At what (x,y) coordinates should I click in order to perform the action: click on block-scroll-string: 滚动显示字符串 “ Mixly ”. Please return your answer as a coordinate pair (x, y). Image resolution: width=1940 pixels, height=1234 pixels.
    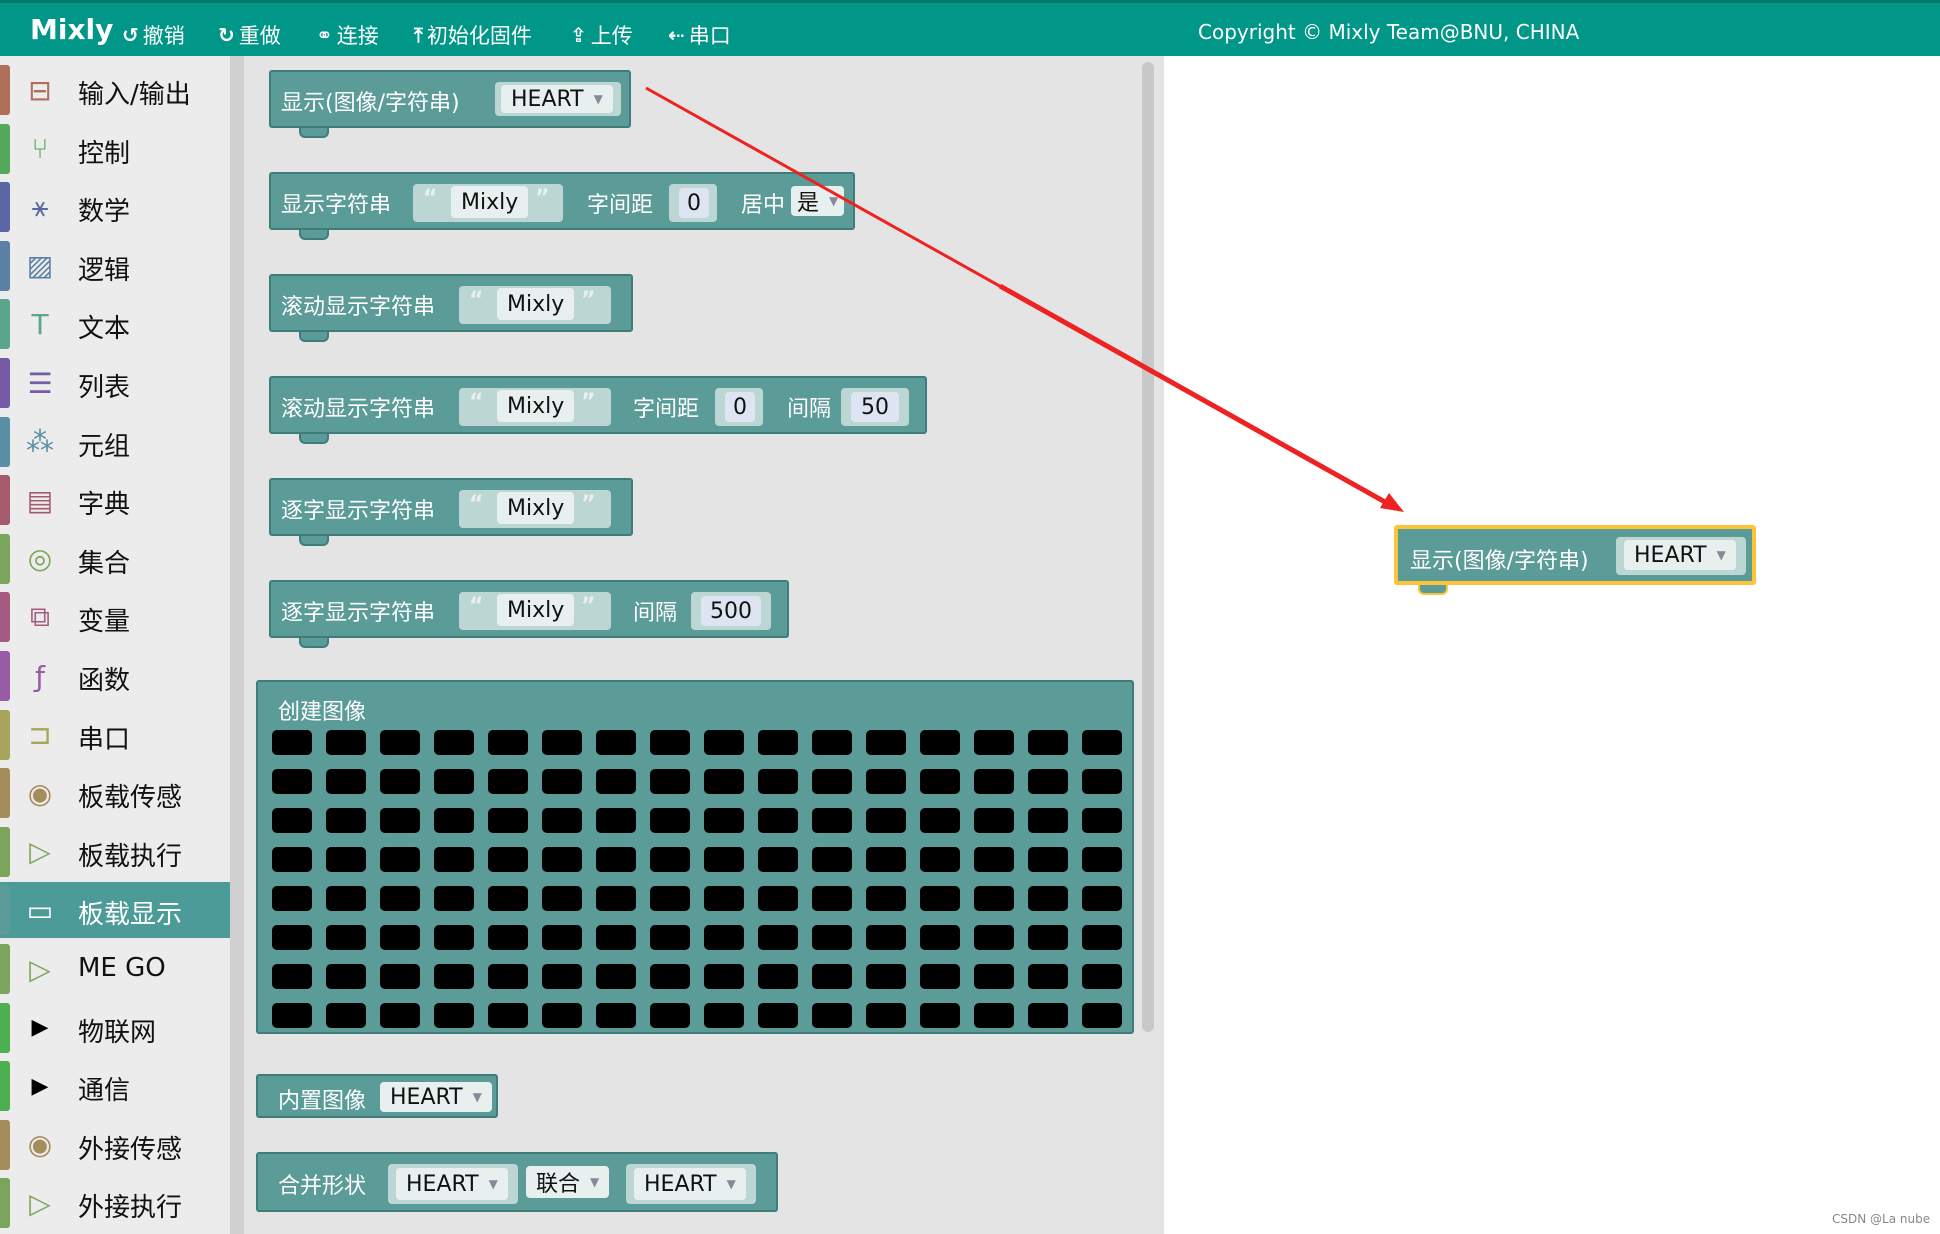
    Looking at the image, I should click on (451, 303).